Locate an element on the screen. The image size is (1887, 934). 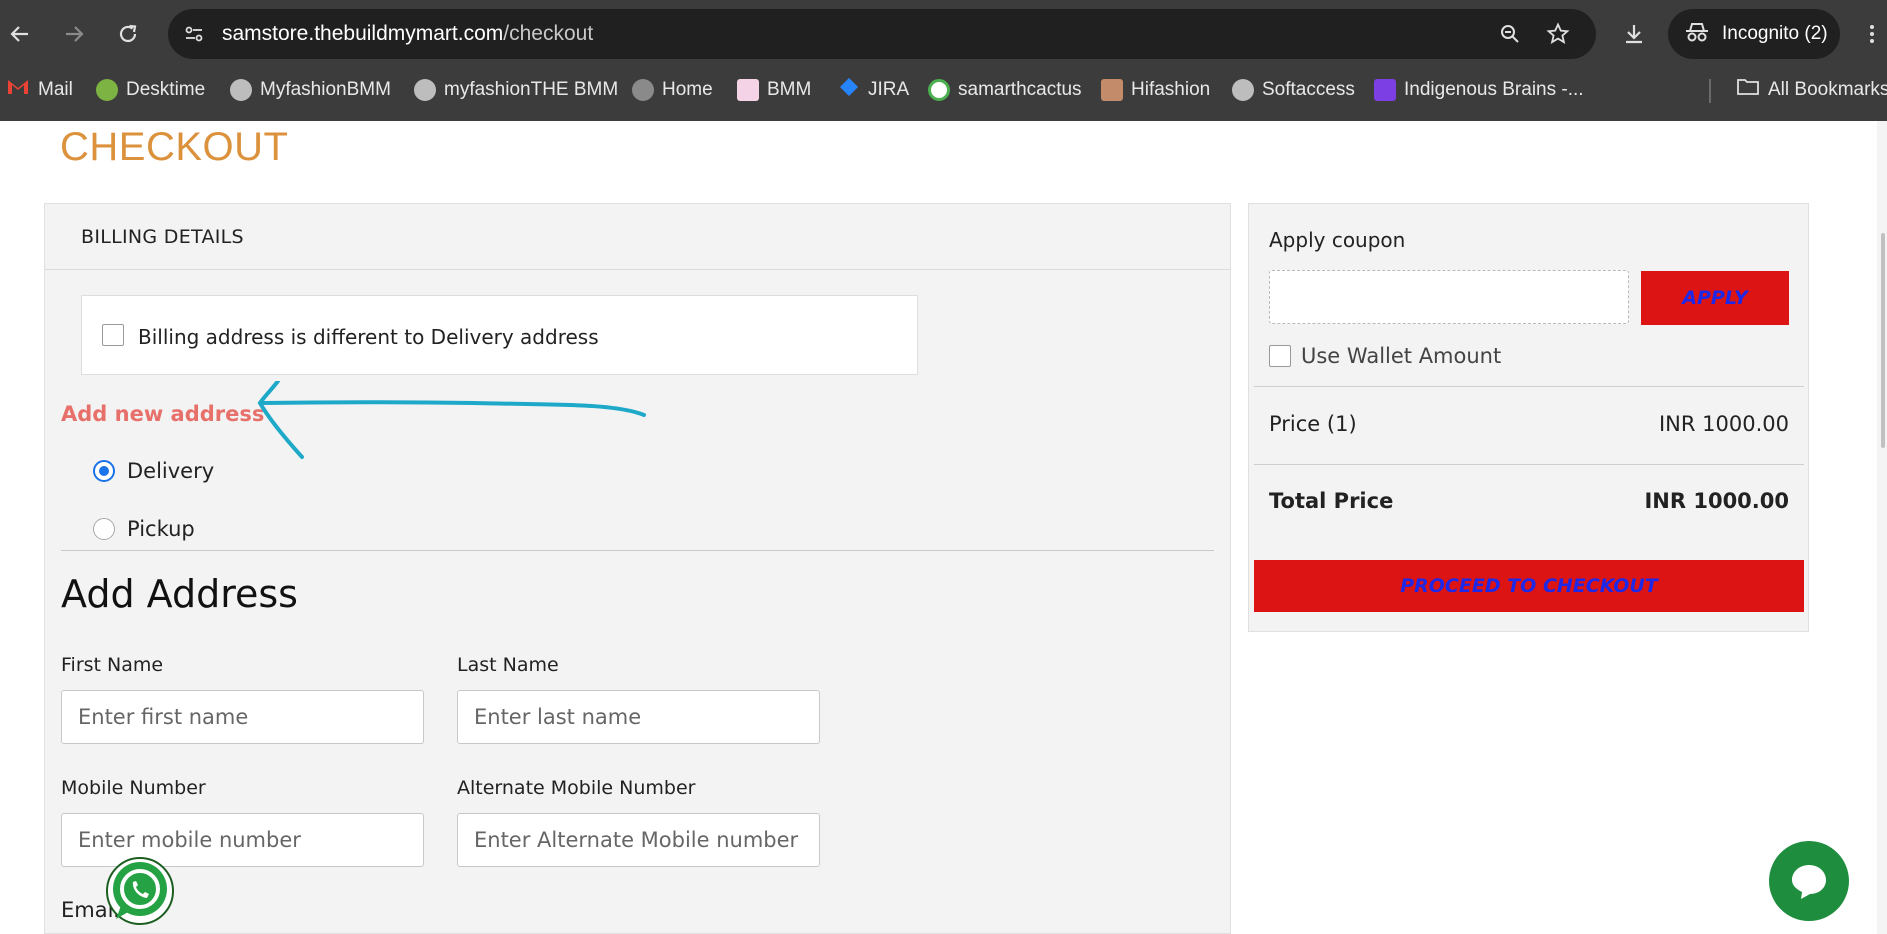
radio-pickup: Pickup is located at coordinates (144, 529).